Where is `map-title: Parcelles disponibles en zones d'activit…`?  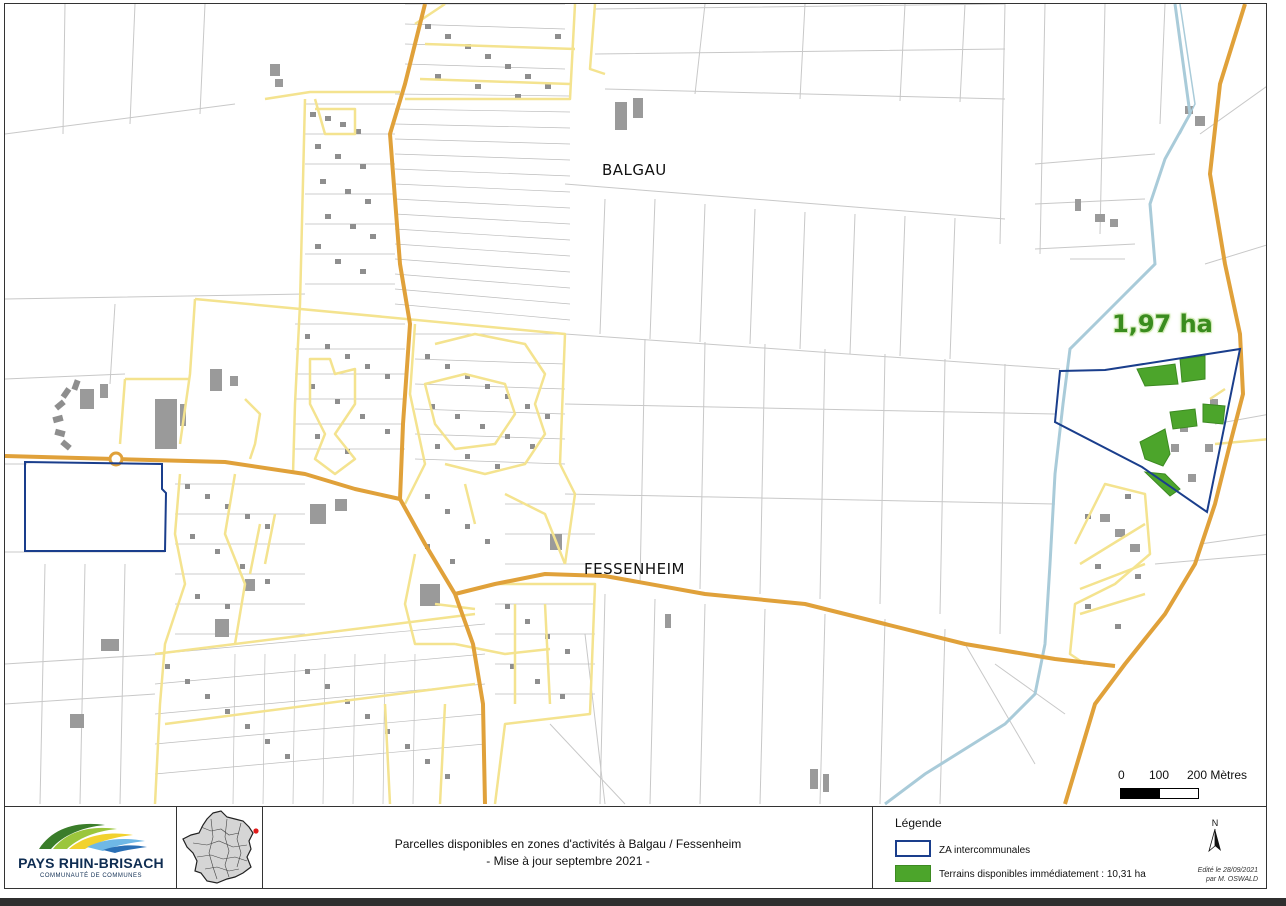
map-title: Parcelles disponibles en zones d'activit… is located at coordinates (568, 844).